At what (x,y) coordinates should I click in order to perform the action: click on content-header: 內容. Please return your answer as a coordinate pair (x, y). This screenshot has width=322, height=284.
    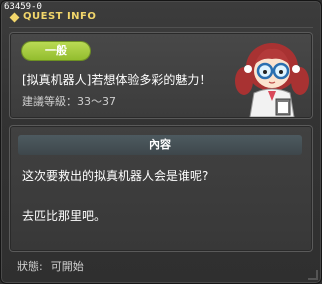
    Looking at the image, I should click on (160, 145).